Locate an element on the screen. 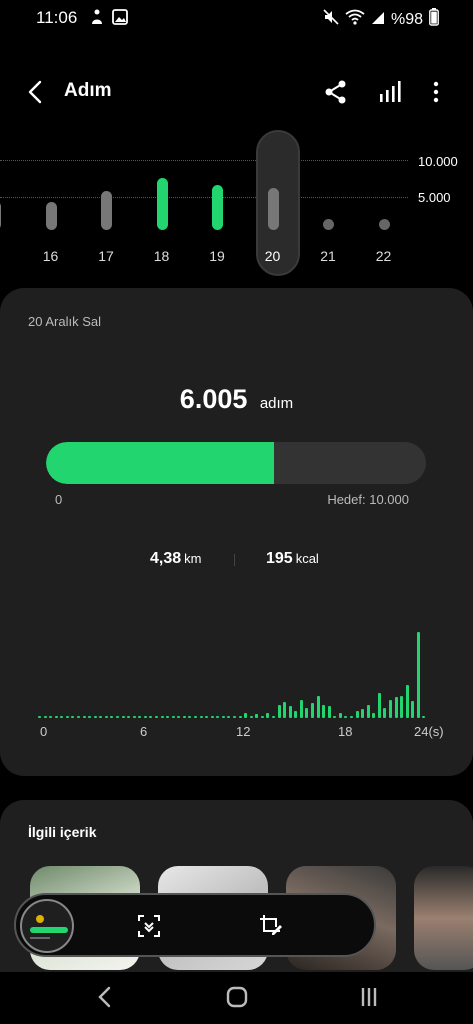 The width and height of the screenshot is (473, 1024). calories-metric: 195 kcal is located at coordinates (292, 559).